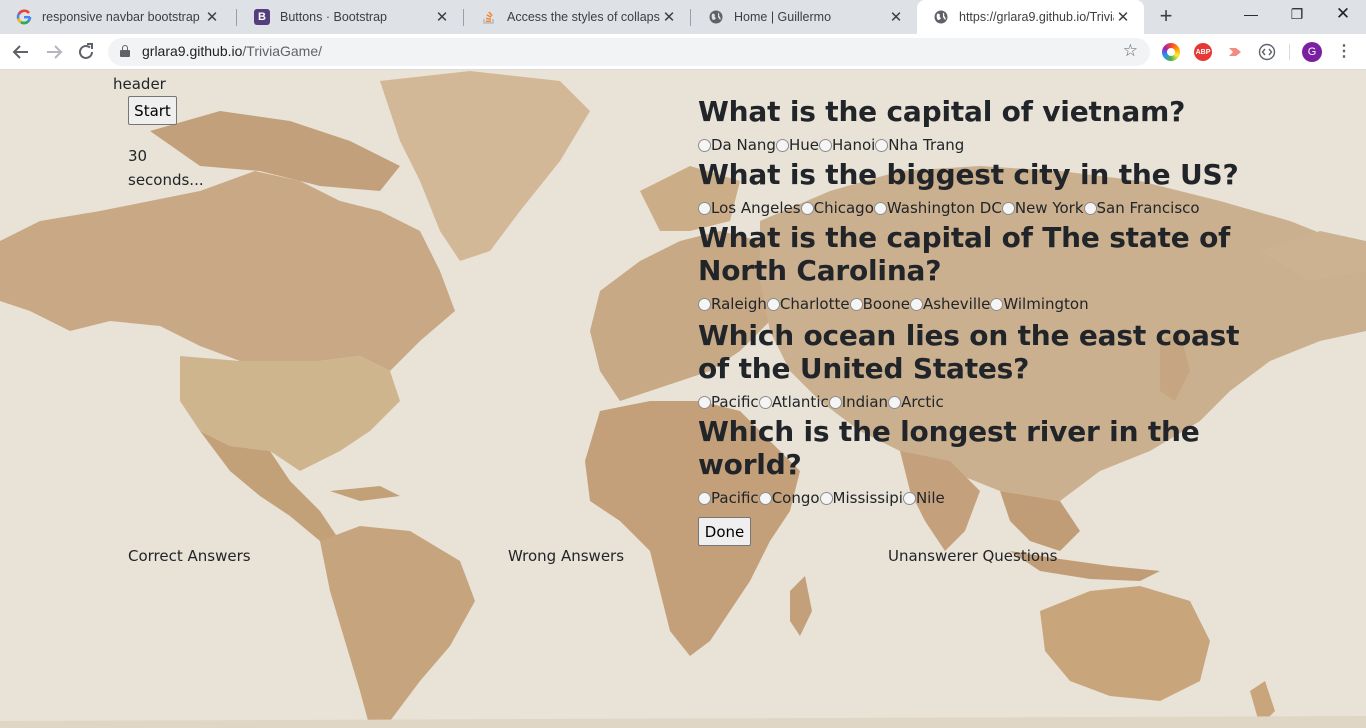 The height and width of the screenshot is (728, 1366). Describe the element at coordinates (1312, 52) in the screenshot. I see `profile-avatar: G` at that location.